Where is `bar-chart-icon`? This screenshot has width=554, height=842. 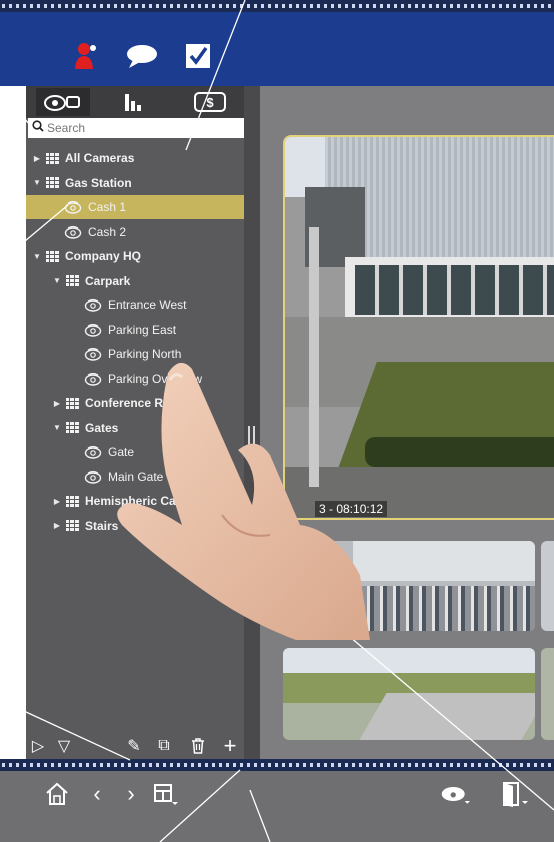
bar-chart-icon is located at coordinates (133, 102).